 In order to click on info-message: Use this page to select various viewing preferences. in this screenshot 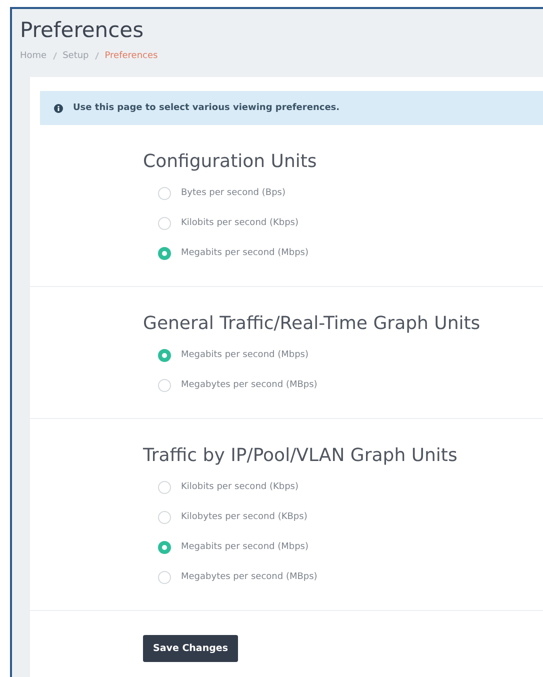, I will do `click(206, 108)`.